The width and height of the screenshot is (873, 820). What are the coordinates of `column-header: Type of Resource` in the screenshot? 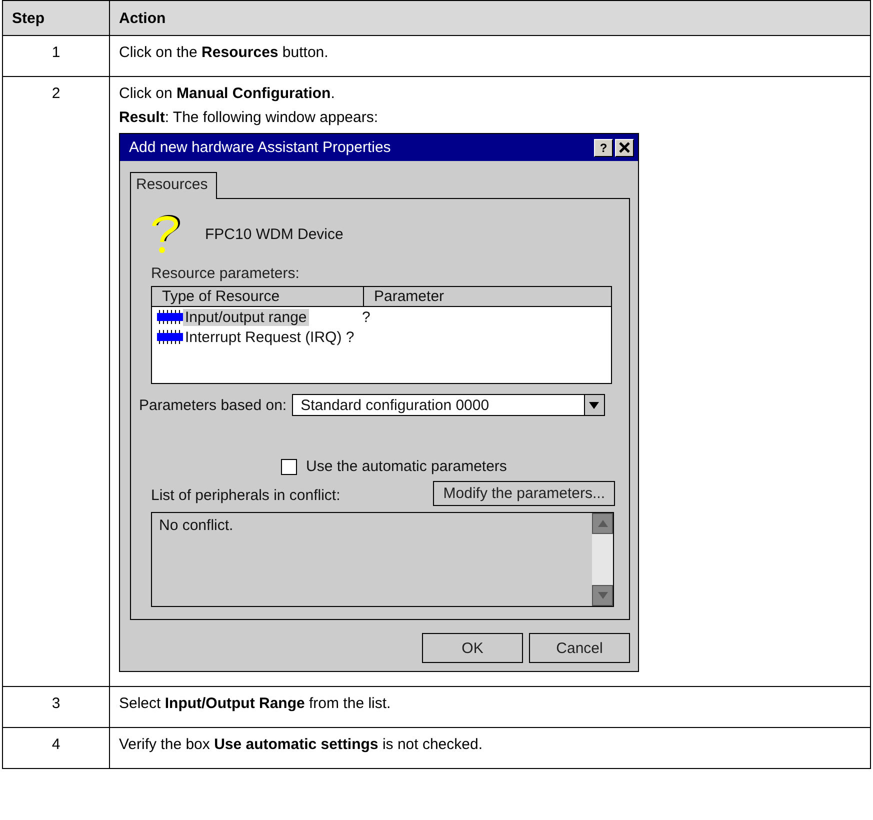 It's located at (258, 296).